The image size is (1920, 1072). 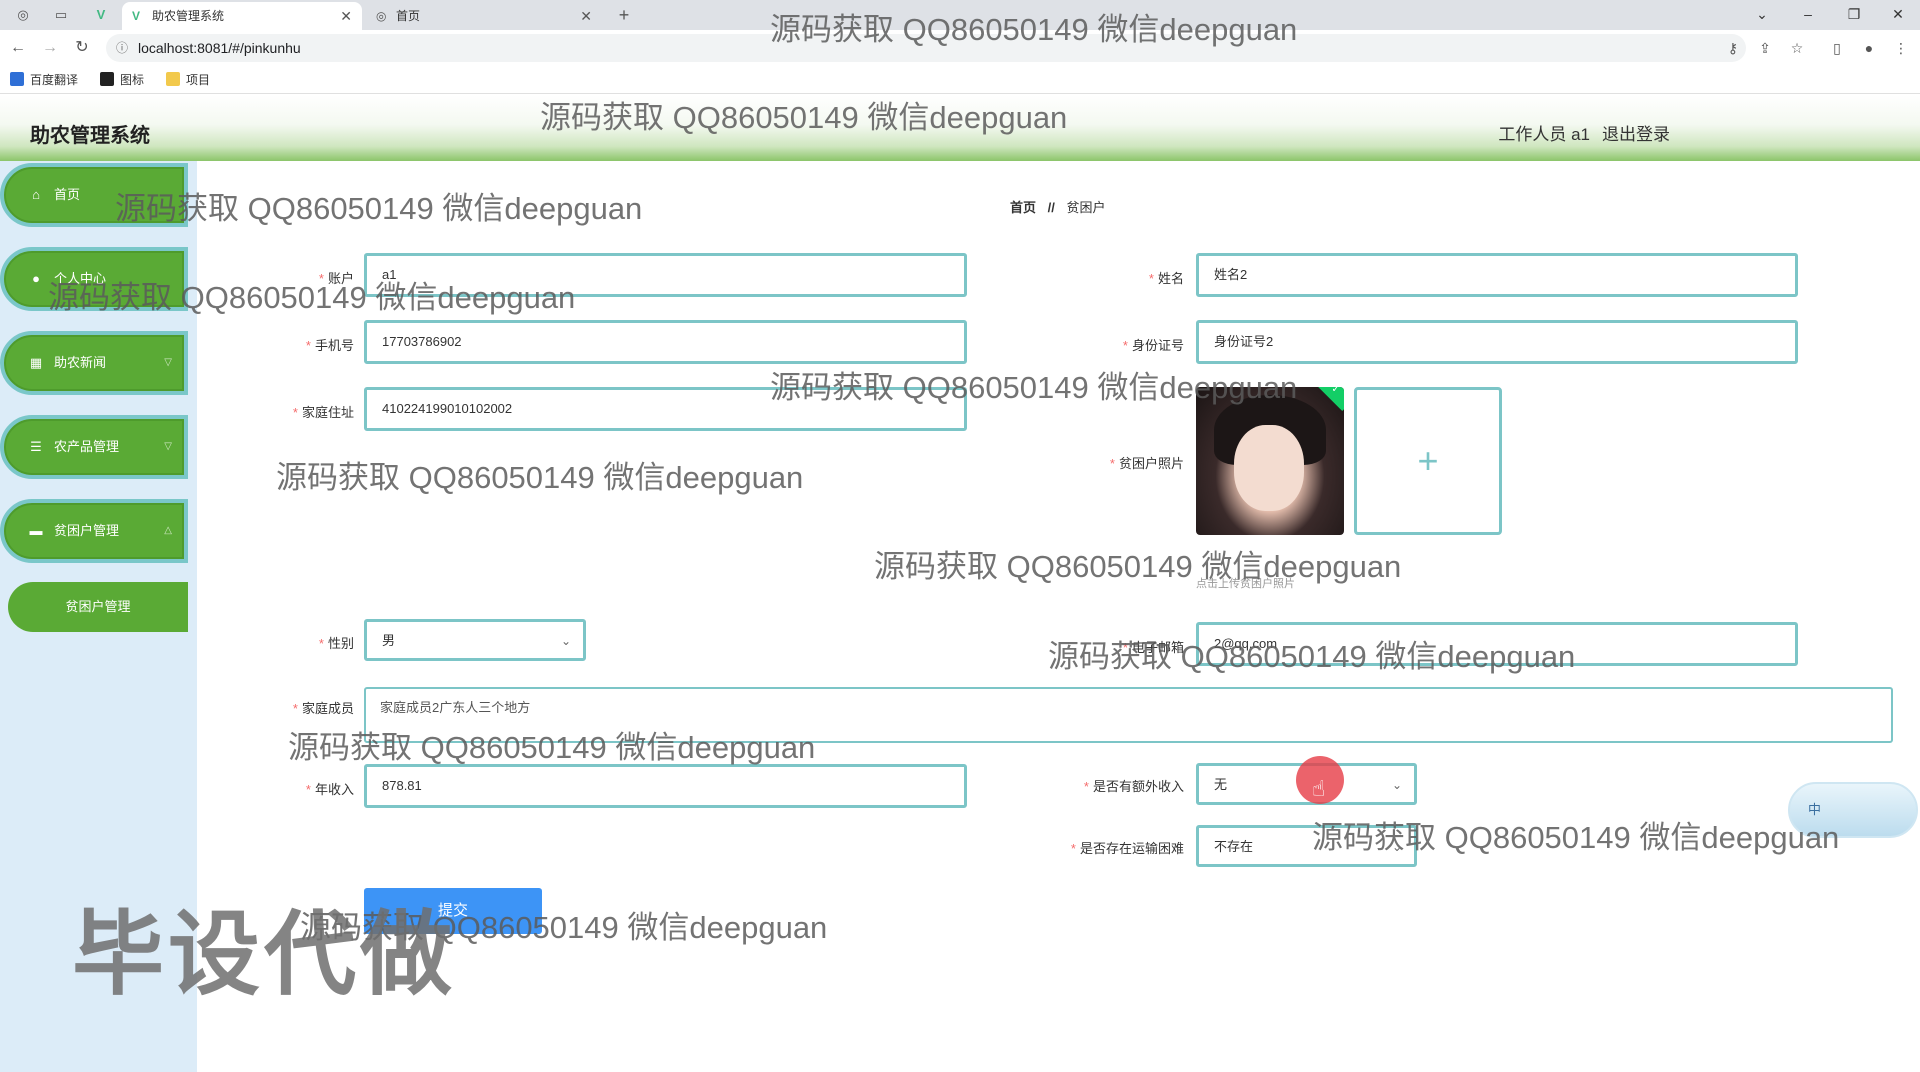 I want to click on current-user: 工作人员 a1, so click(x=1544, y=134).